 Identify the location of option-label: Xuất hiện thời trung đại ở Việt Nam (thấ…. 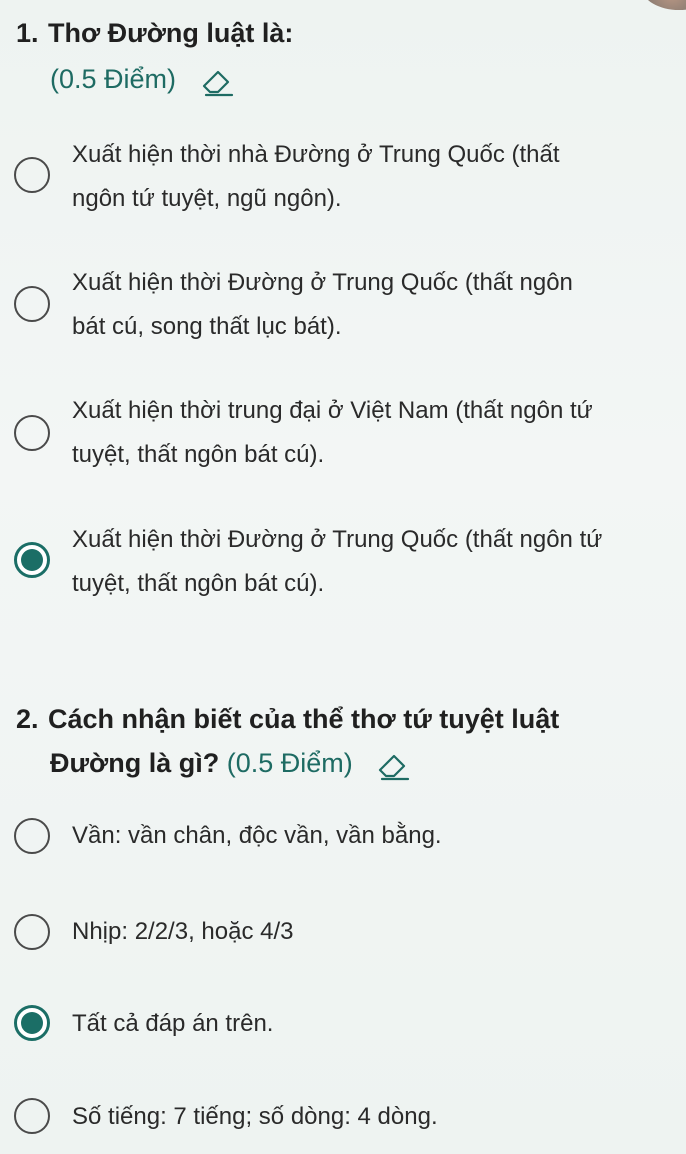
(332, 432).